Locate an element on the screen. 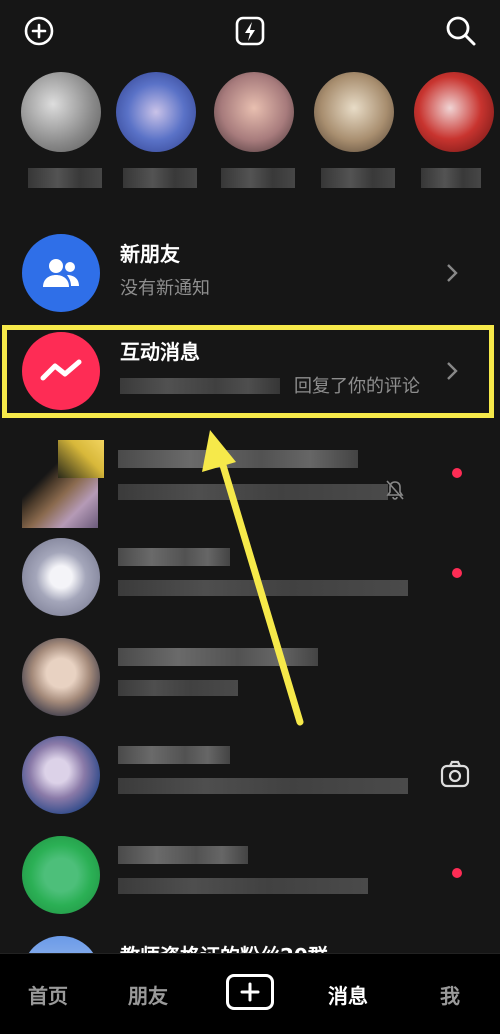  new-friends-row: 新朋友 没有新通知 is located at coordinates (250, 274).